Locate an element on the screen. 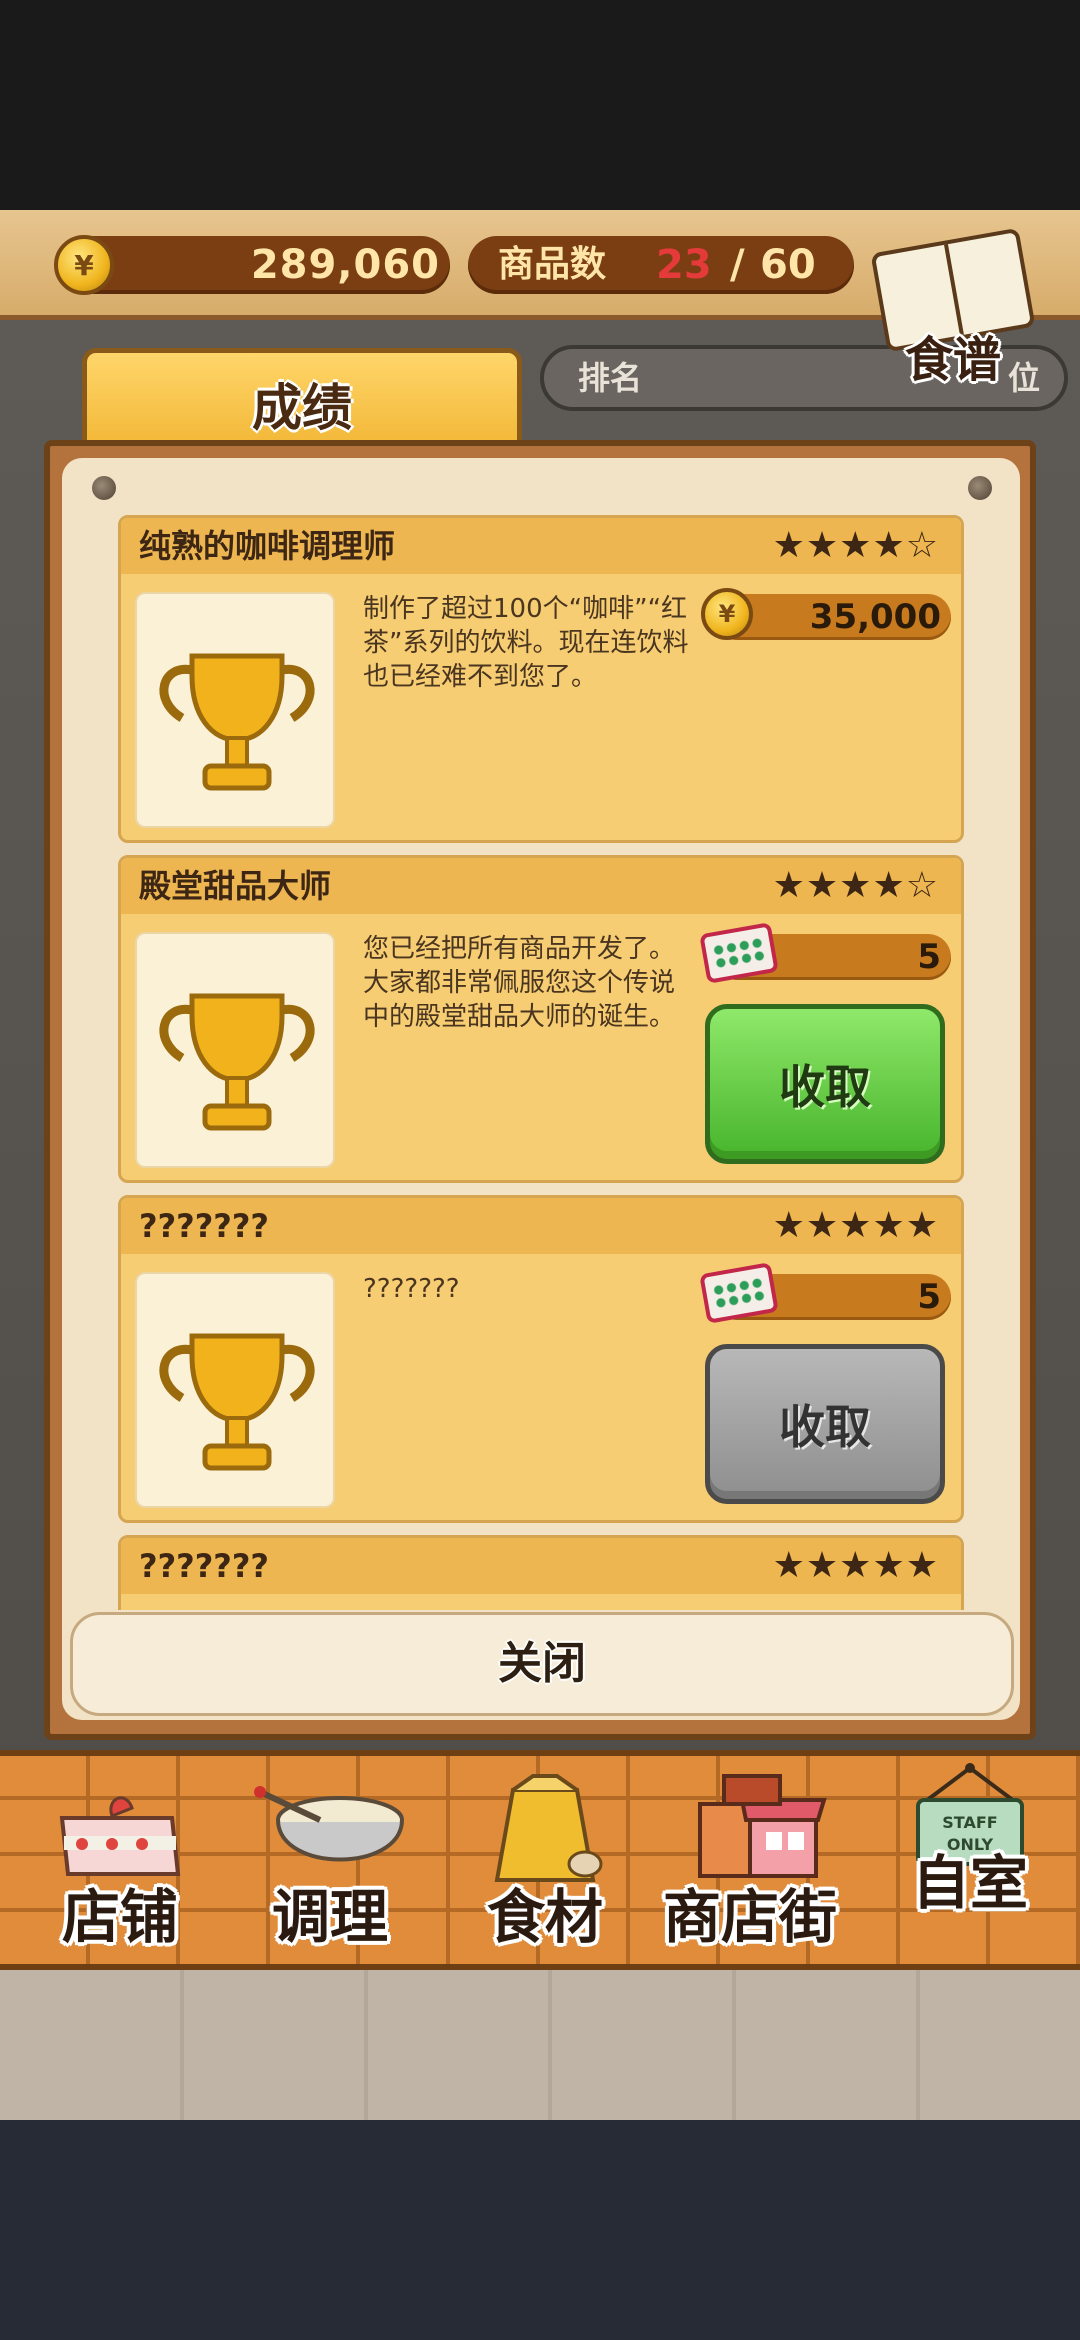  achievement-card-header: 殿堂甜品大师 ★★★★☆ is located at coordinates (541, 886).